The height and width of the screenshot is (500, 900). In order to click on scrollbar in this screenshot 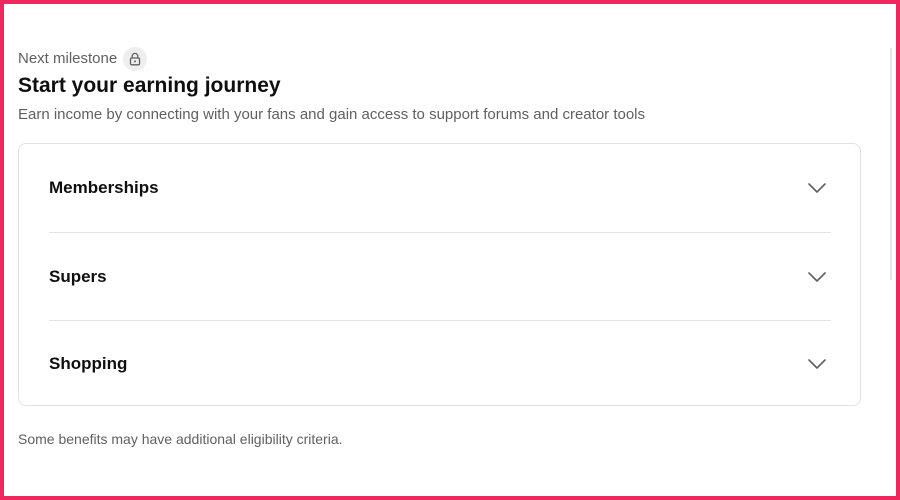, I will do `click(891, 164)`.